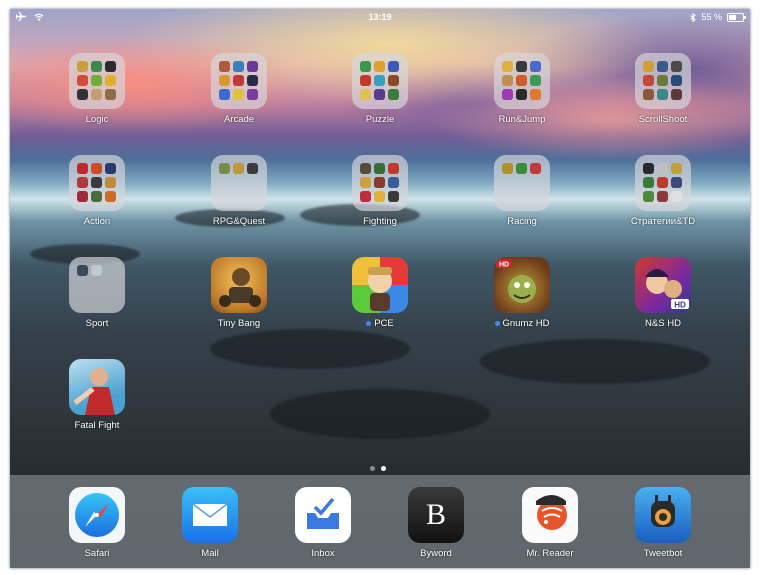 This screenshot has width=760, height=575. What do you see at coordinates (97, 387) in the screenshot?
I see `fatal-fight-icon` at bounding box center [97, 387].